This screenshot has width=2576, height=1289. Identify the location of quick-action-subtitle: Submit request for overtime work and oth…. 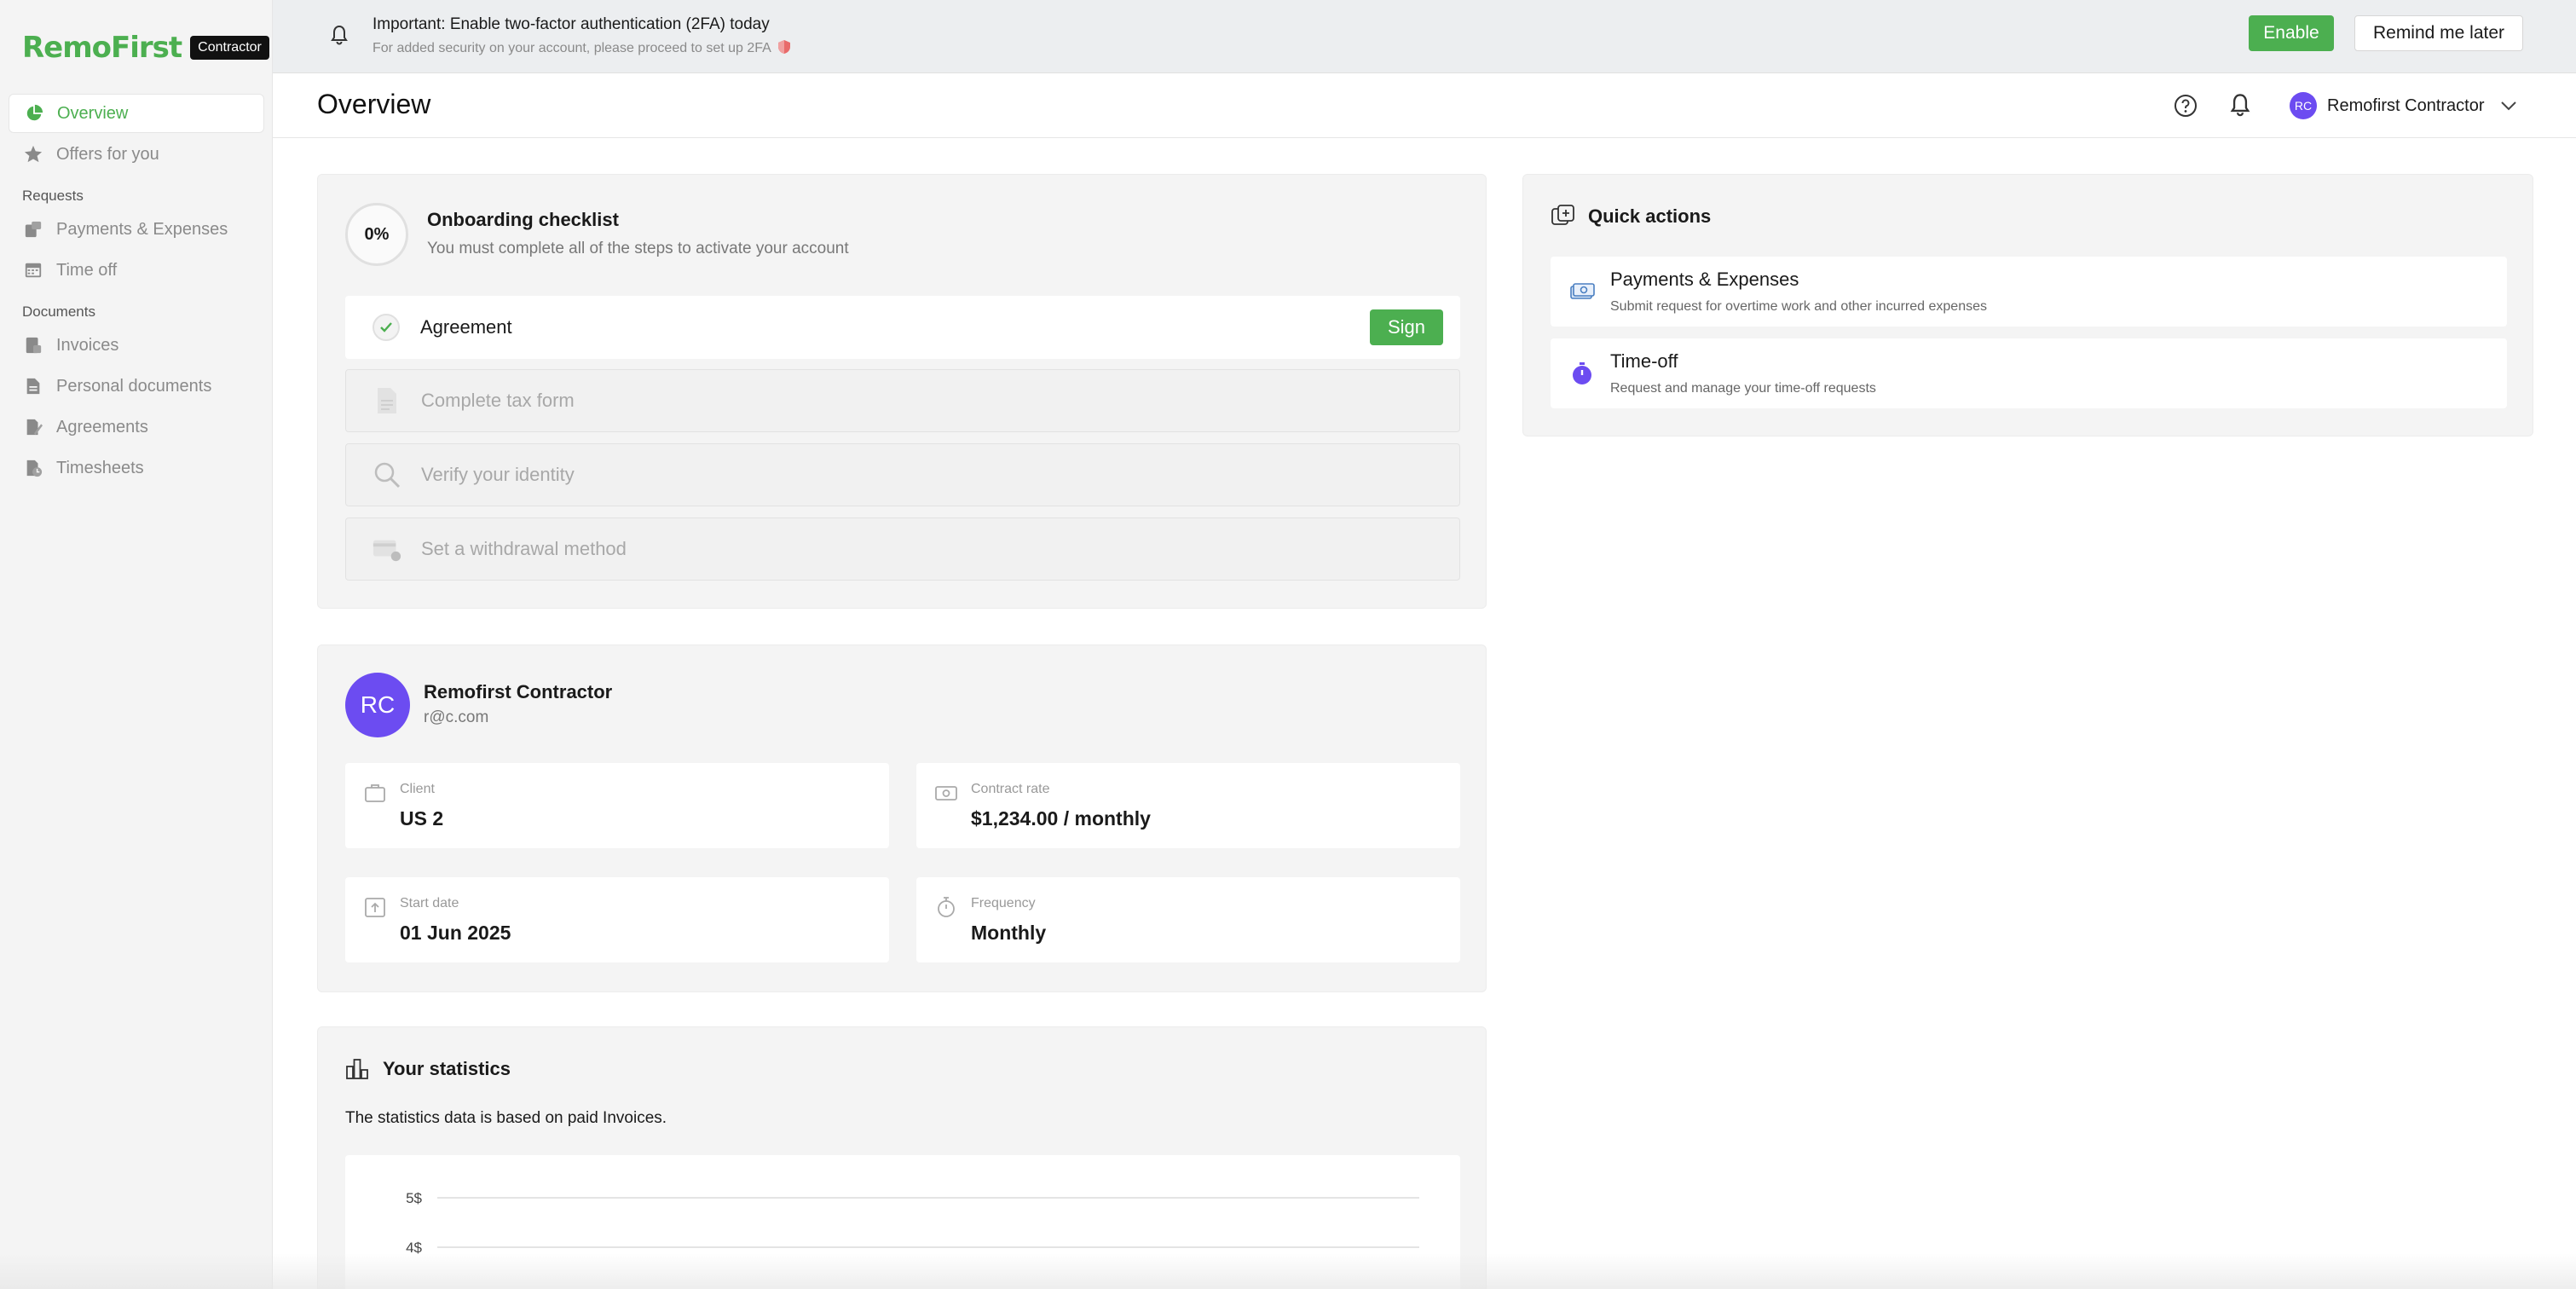
(1798, 307).